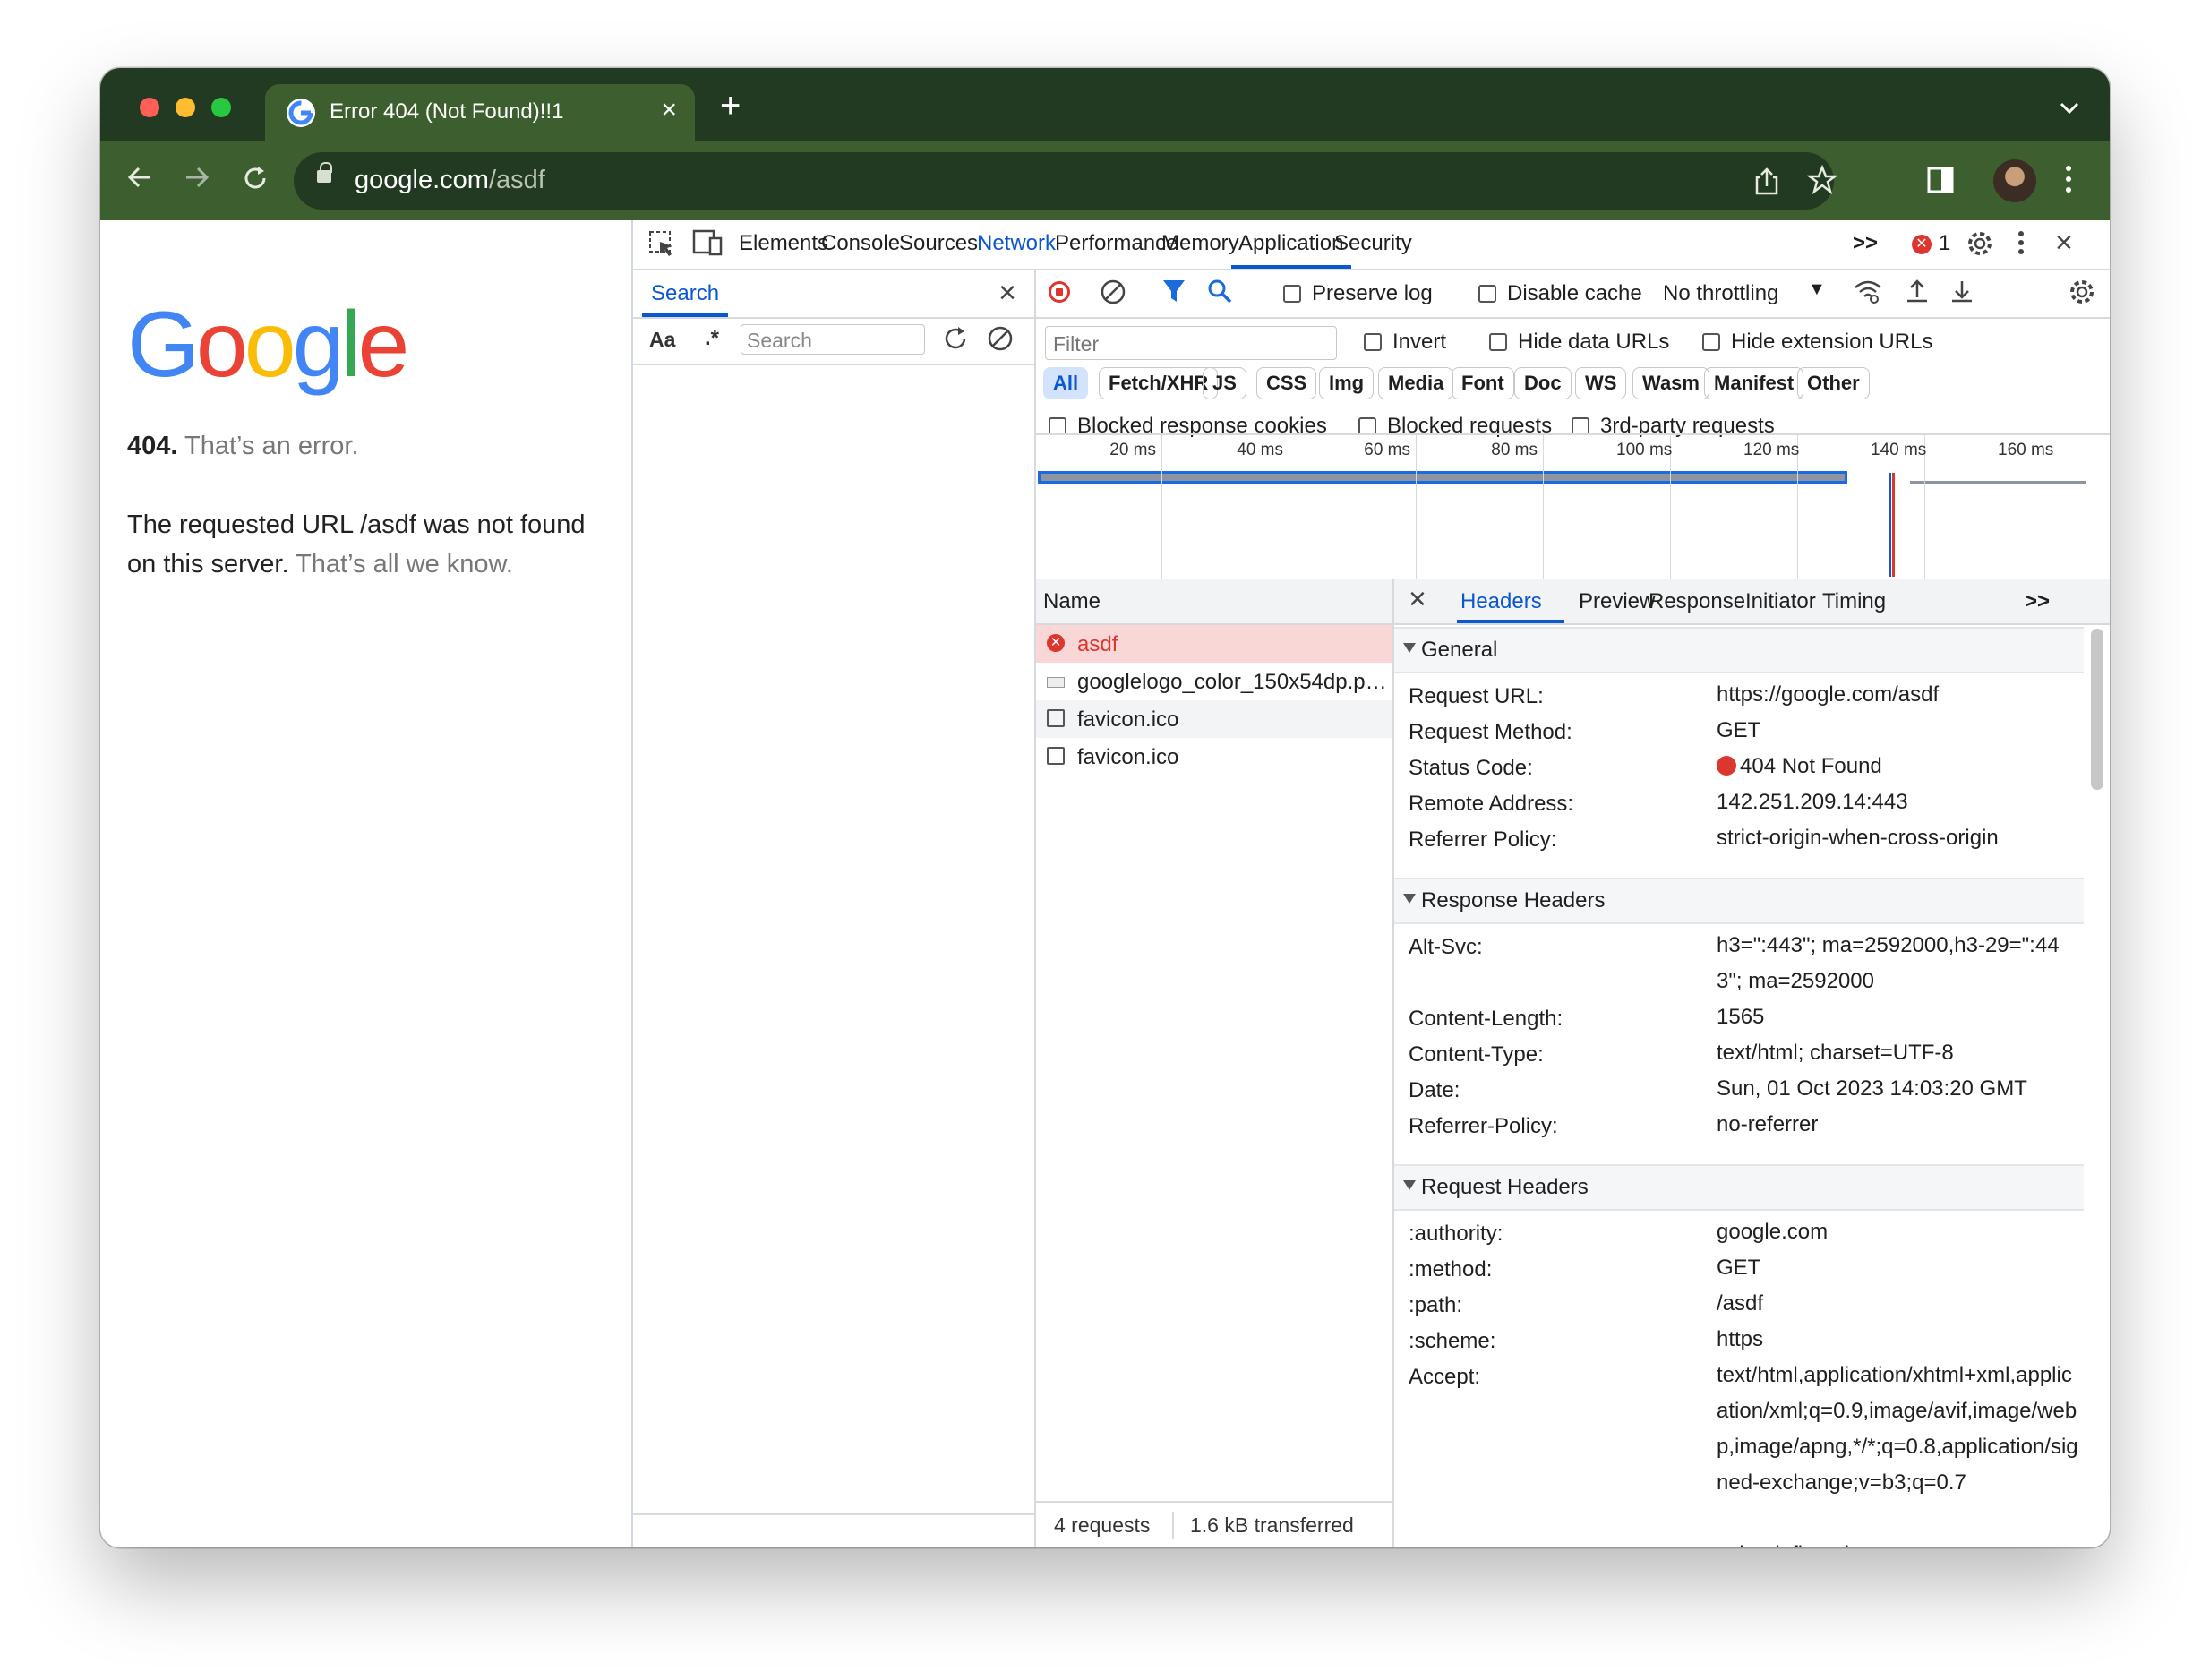 The height and width of the screenshot is (1680, 2210). I want to click on header-value: https://google.com/asdf, so click(1900, 695).